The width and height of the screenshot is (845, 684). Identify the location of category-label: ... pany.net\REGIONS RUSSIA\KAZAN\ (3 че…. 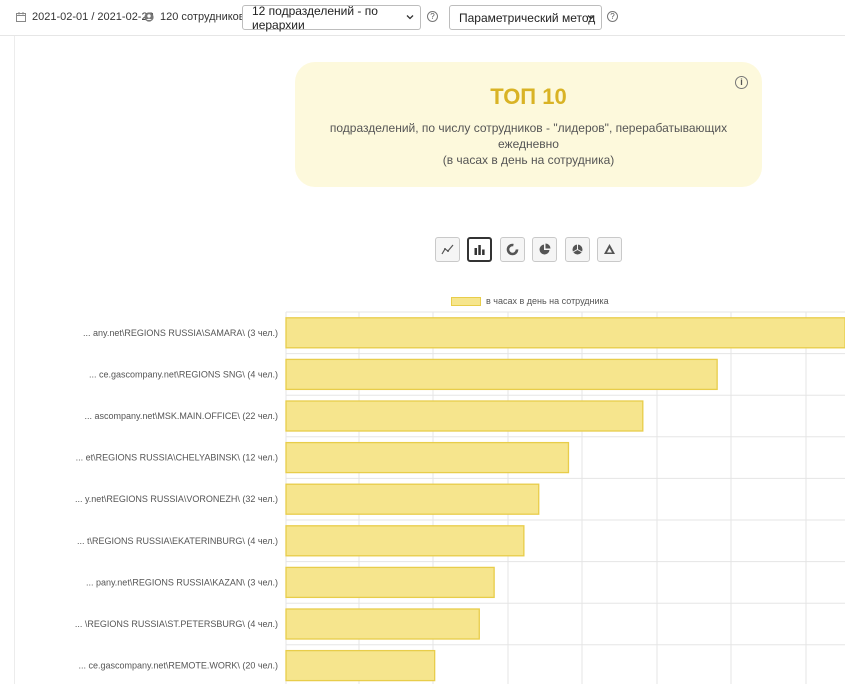
(182, 582).